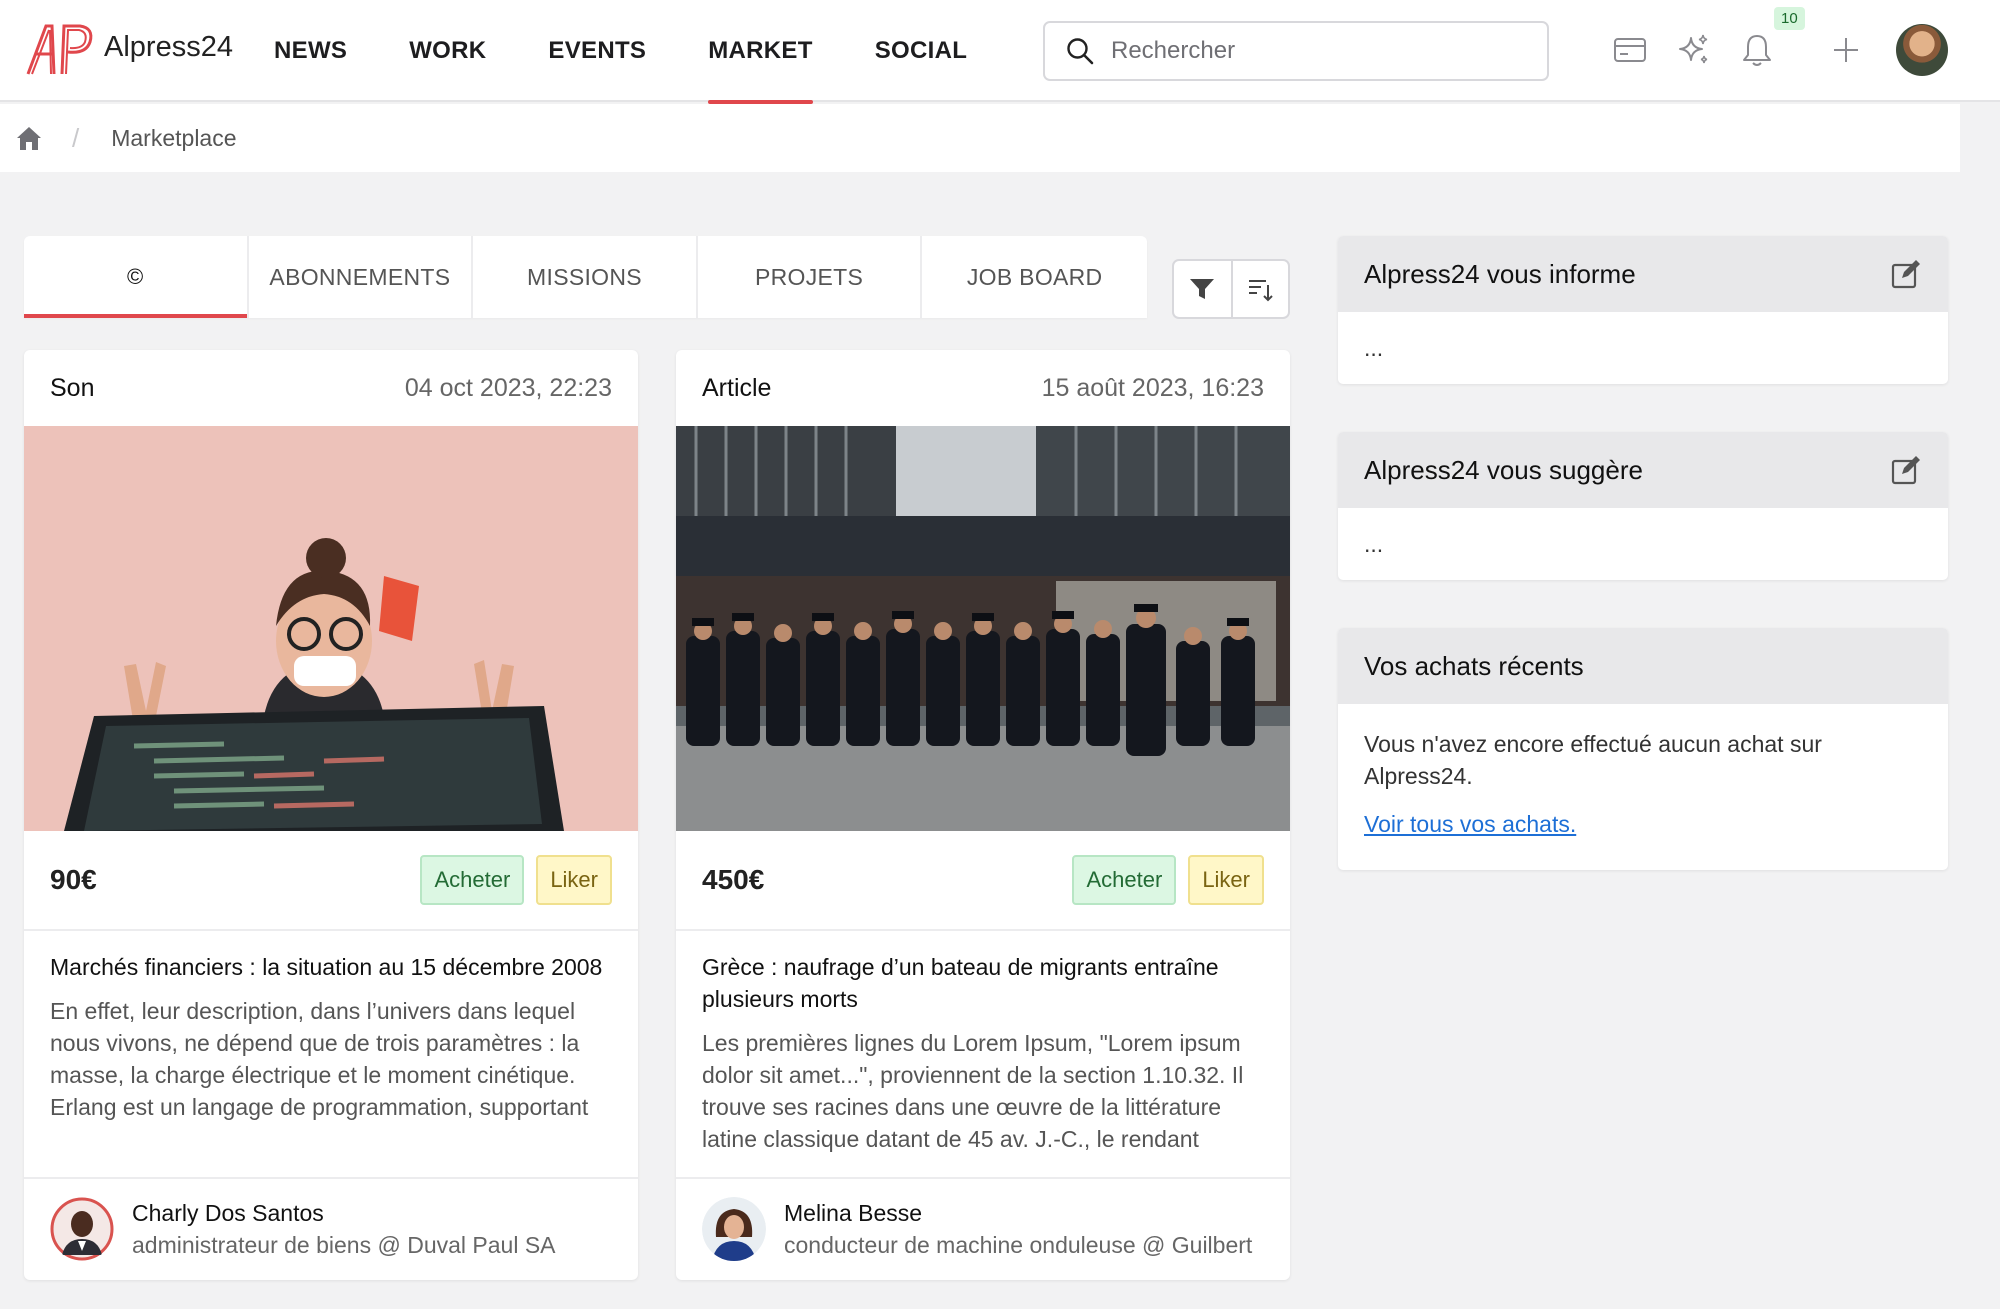 This screenshot has width=2000, height=1309. I want to click on tab-abonnements: ABONNEMENTS, so click(361, 277).